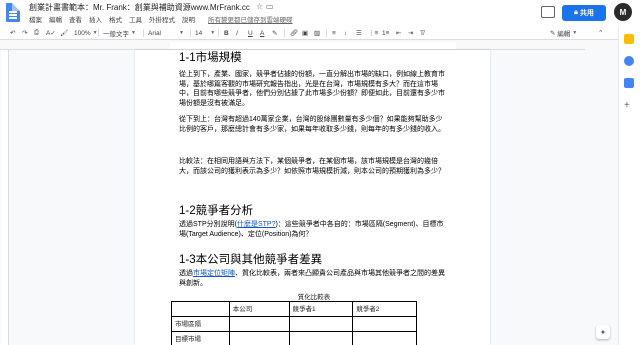 The image size is (640, 345). I want to click on image-icon: ▨, so click(317, 33).